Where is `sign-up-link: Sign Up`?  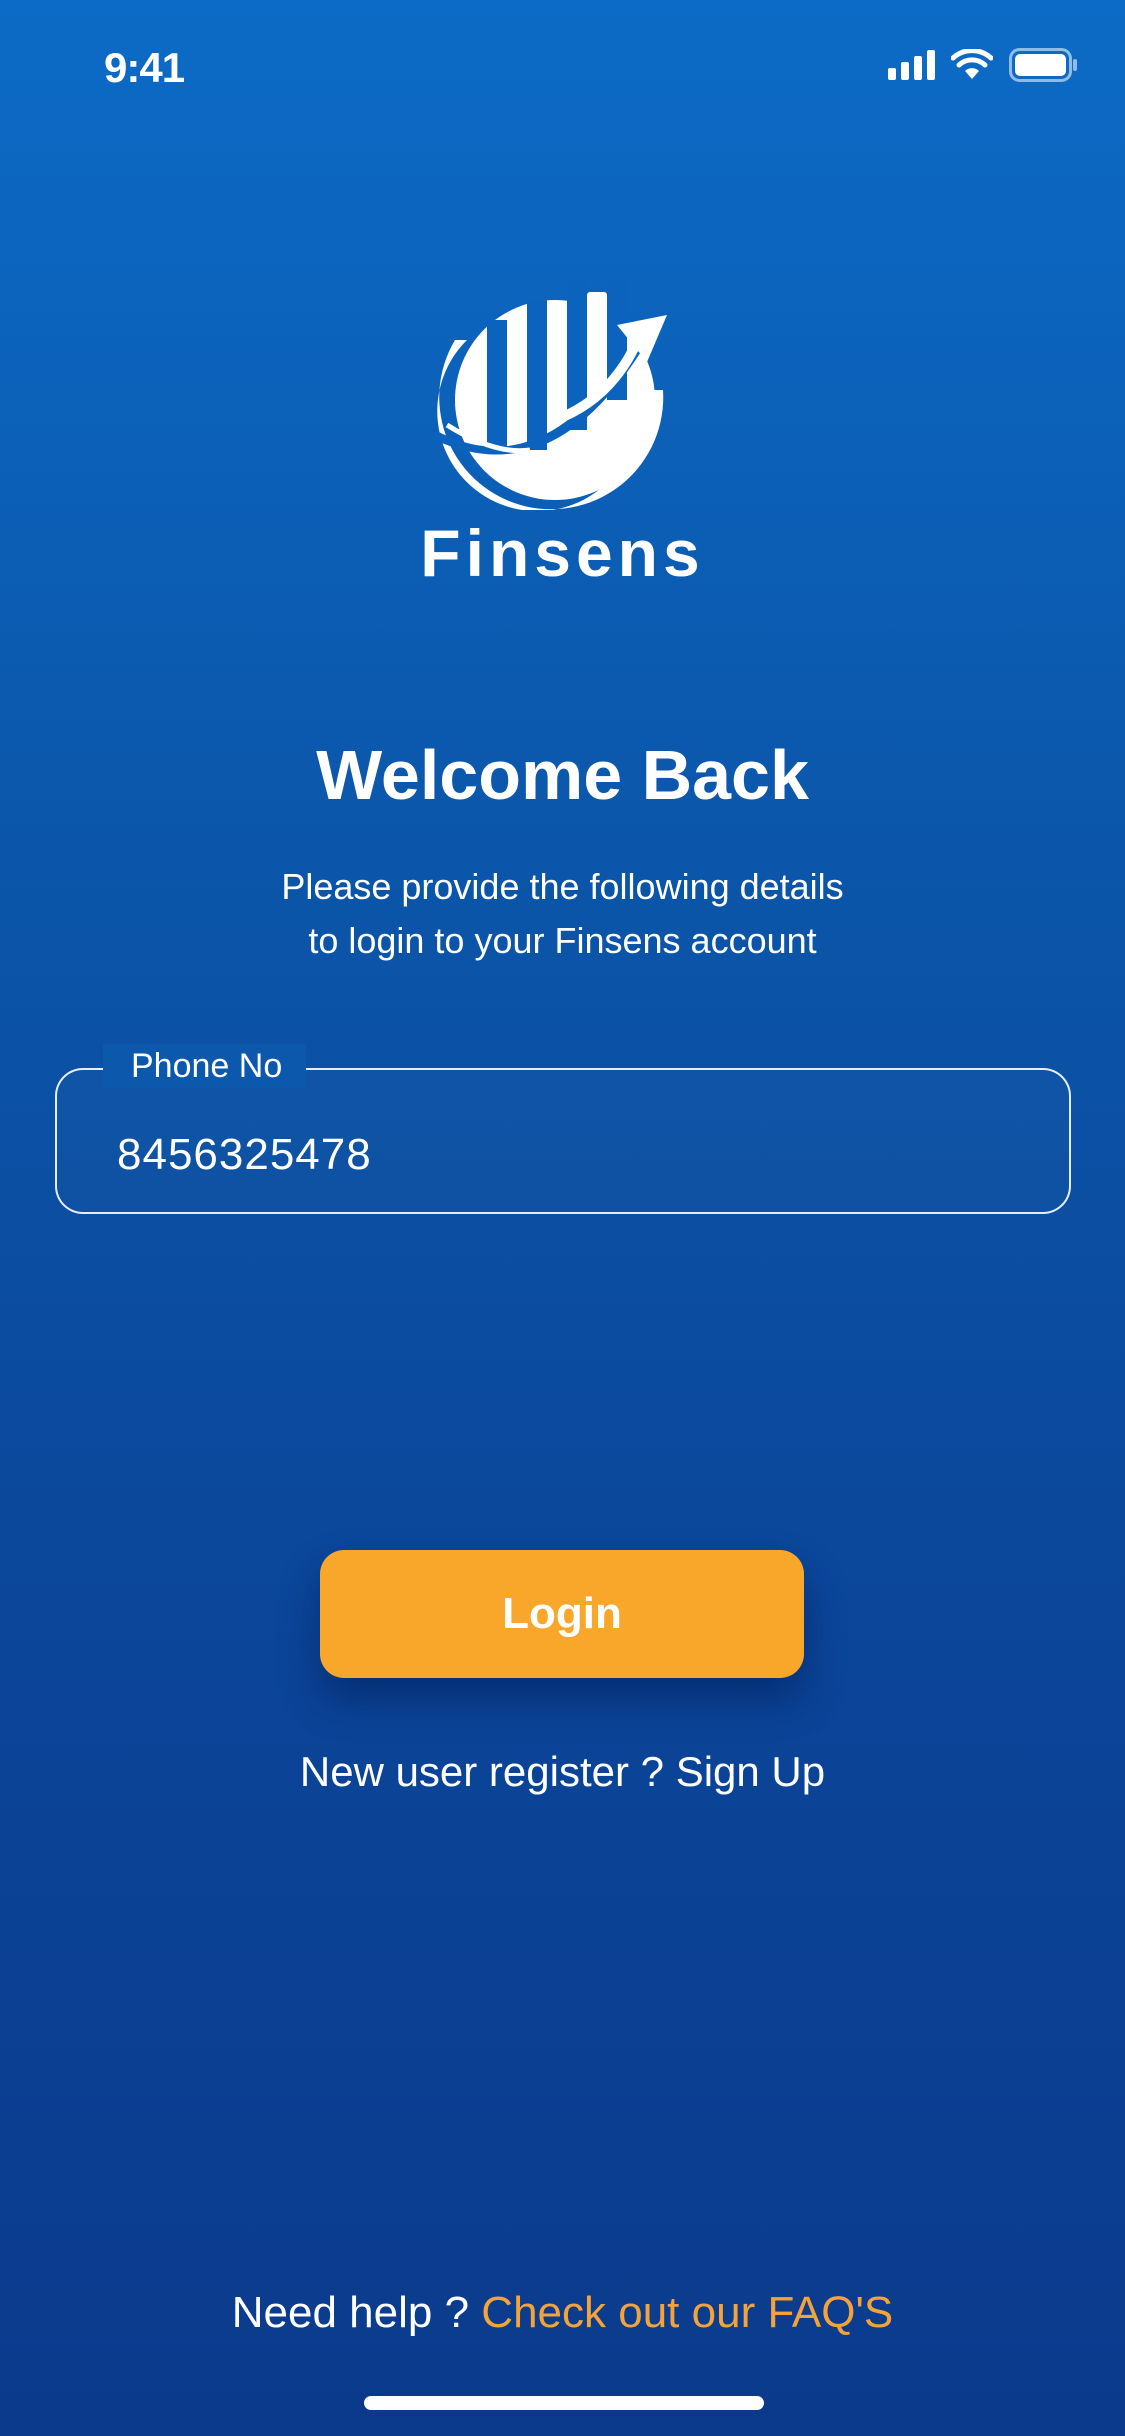
sign-up-link: Sign Up is located at coordinates (750, 1771).